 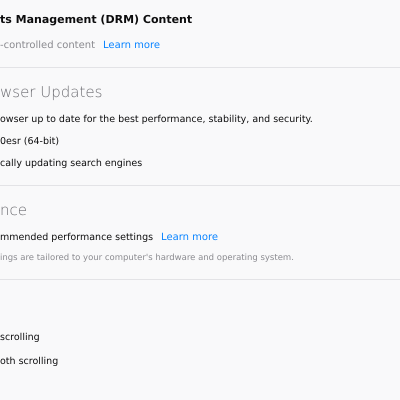 What do you see at coordinates (72, 164) in the screenshot?
I see `setting-text: cally updating search engines` at bounding box center [72, 164].